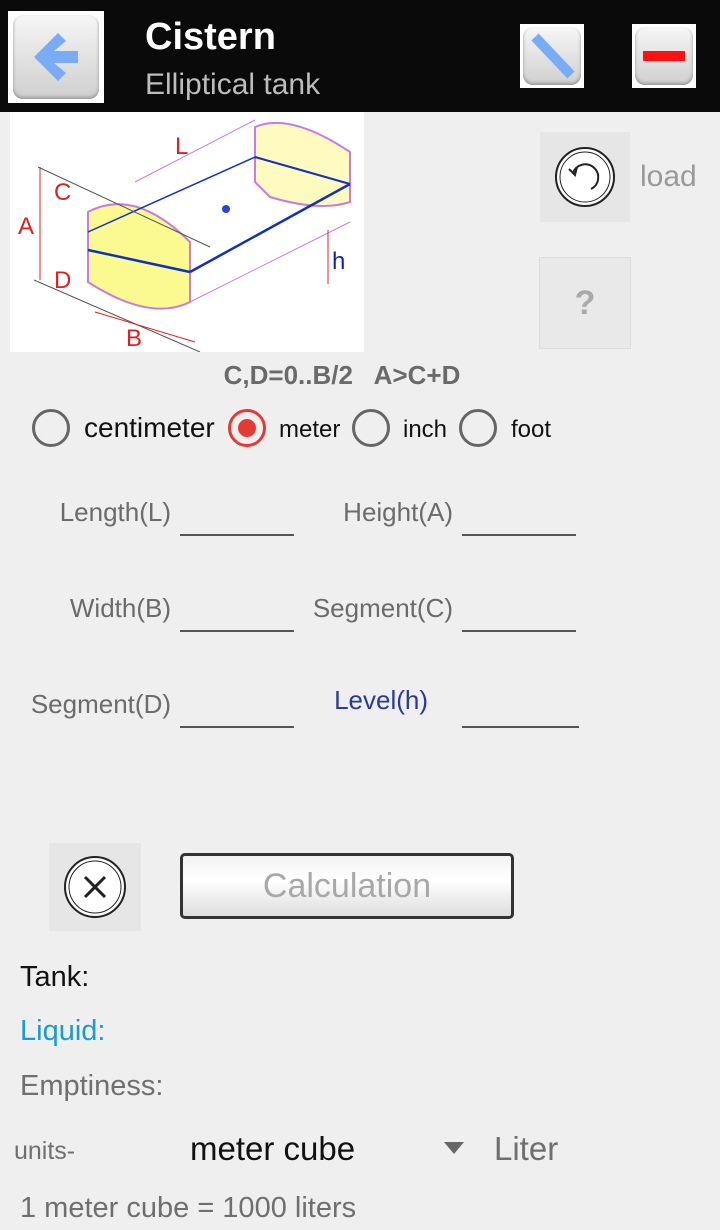 The width and height of the screenshot is (720, 1230). I want to click on page-title: Cistern, so click(210, 37).